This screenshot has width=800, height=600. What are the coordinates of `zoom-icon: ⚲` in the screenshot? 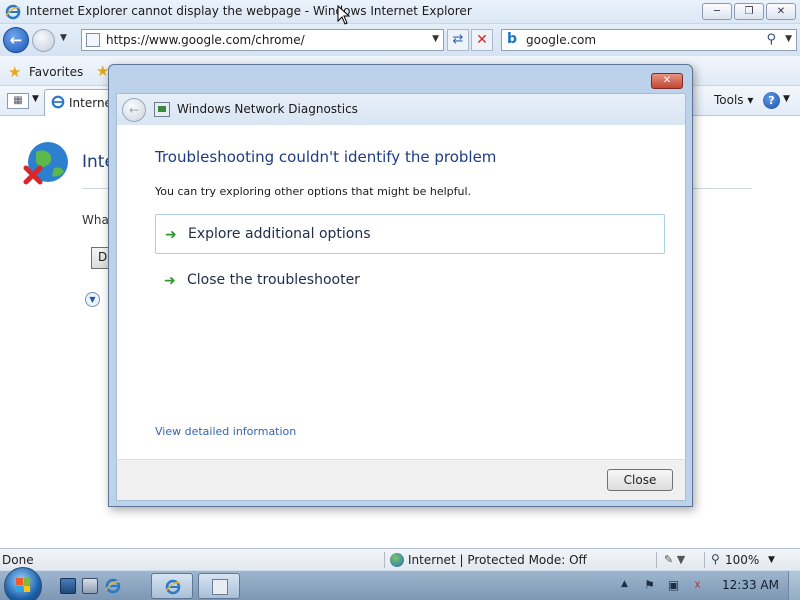 It's located at (715, 559).